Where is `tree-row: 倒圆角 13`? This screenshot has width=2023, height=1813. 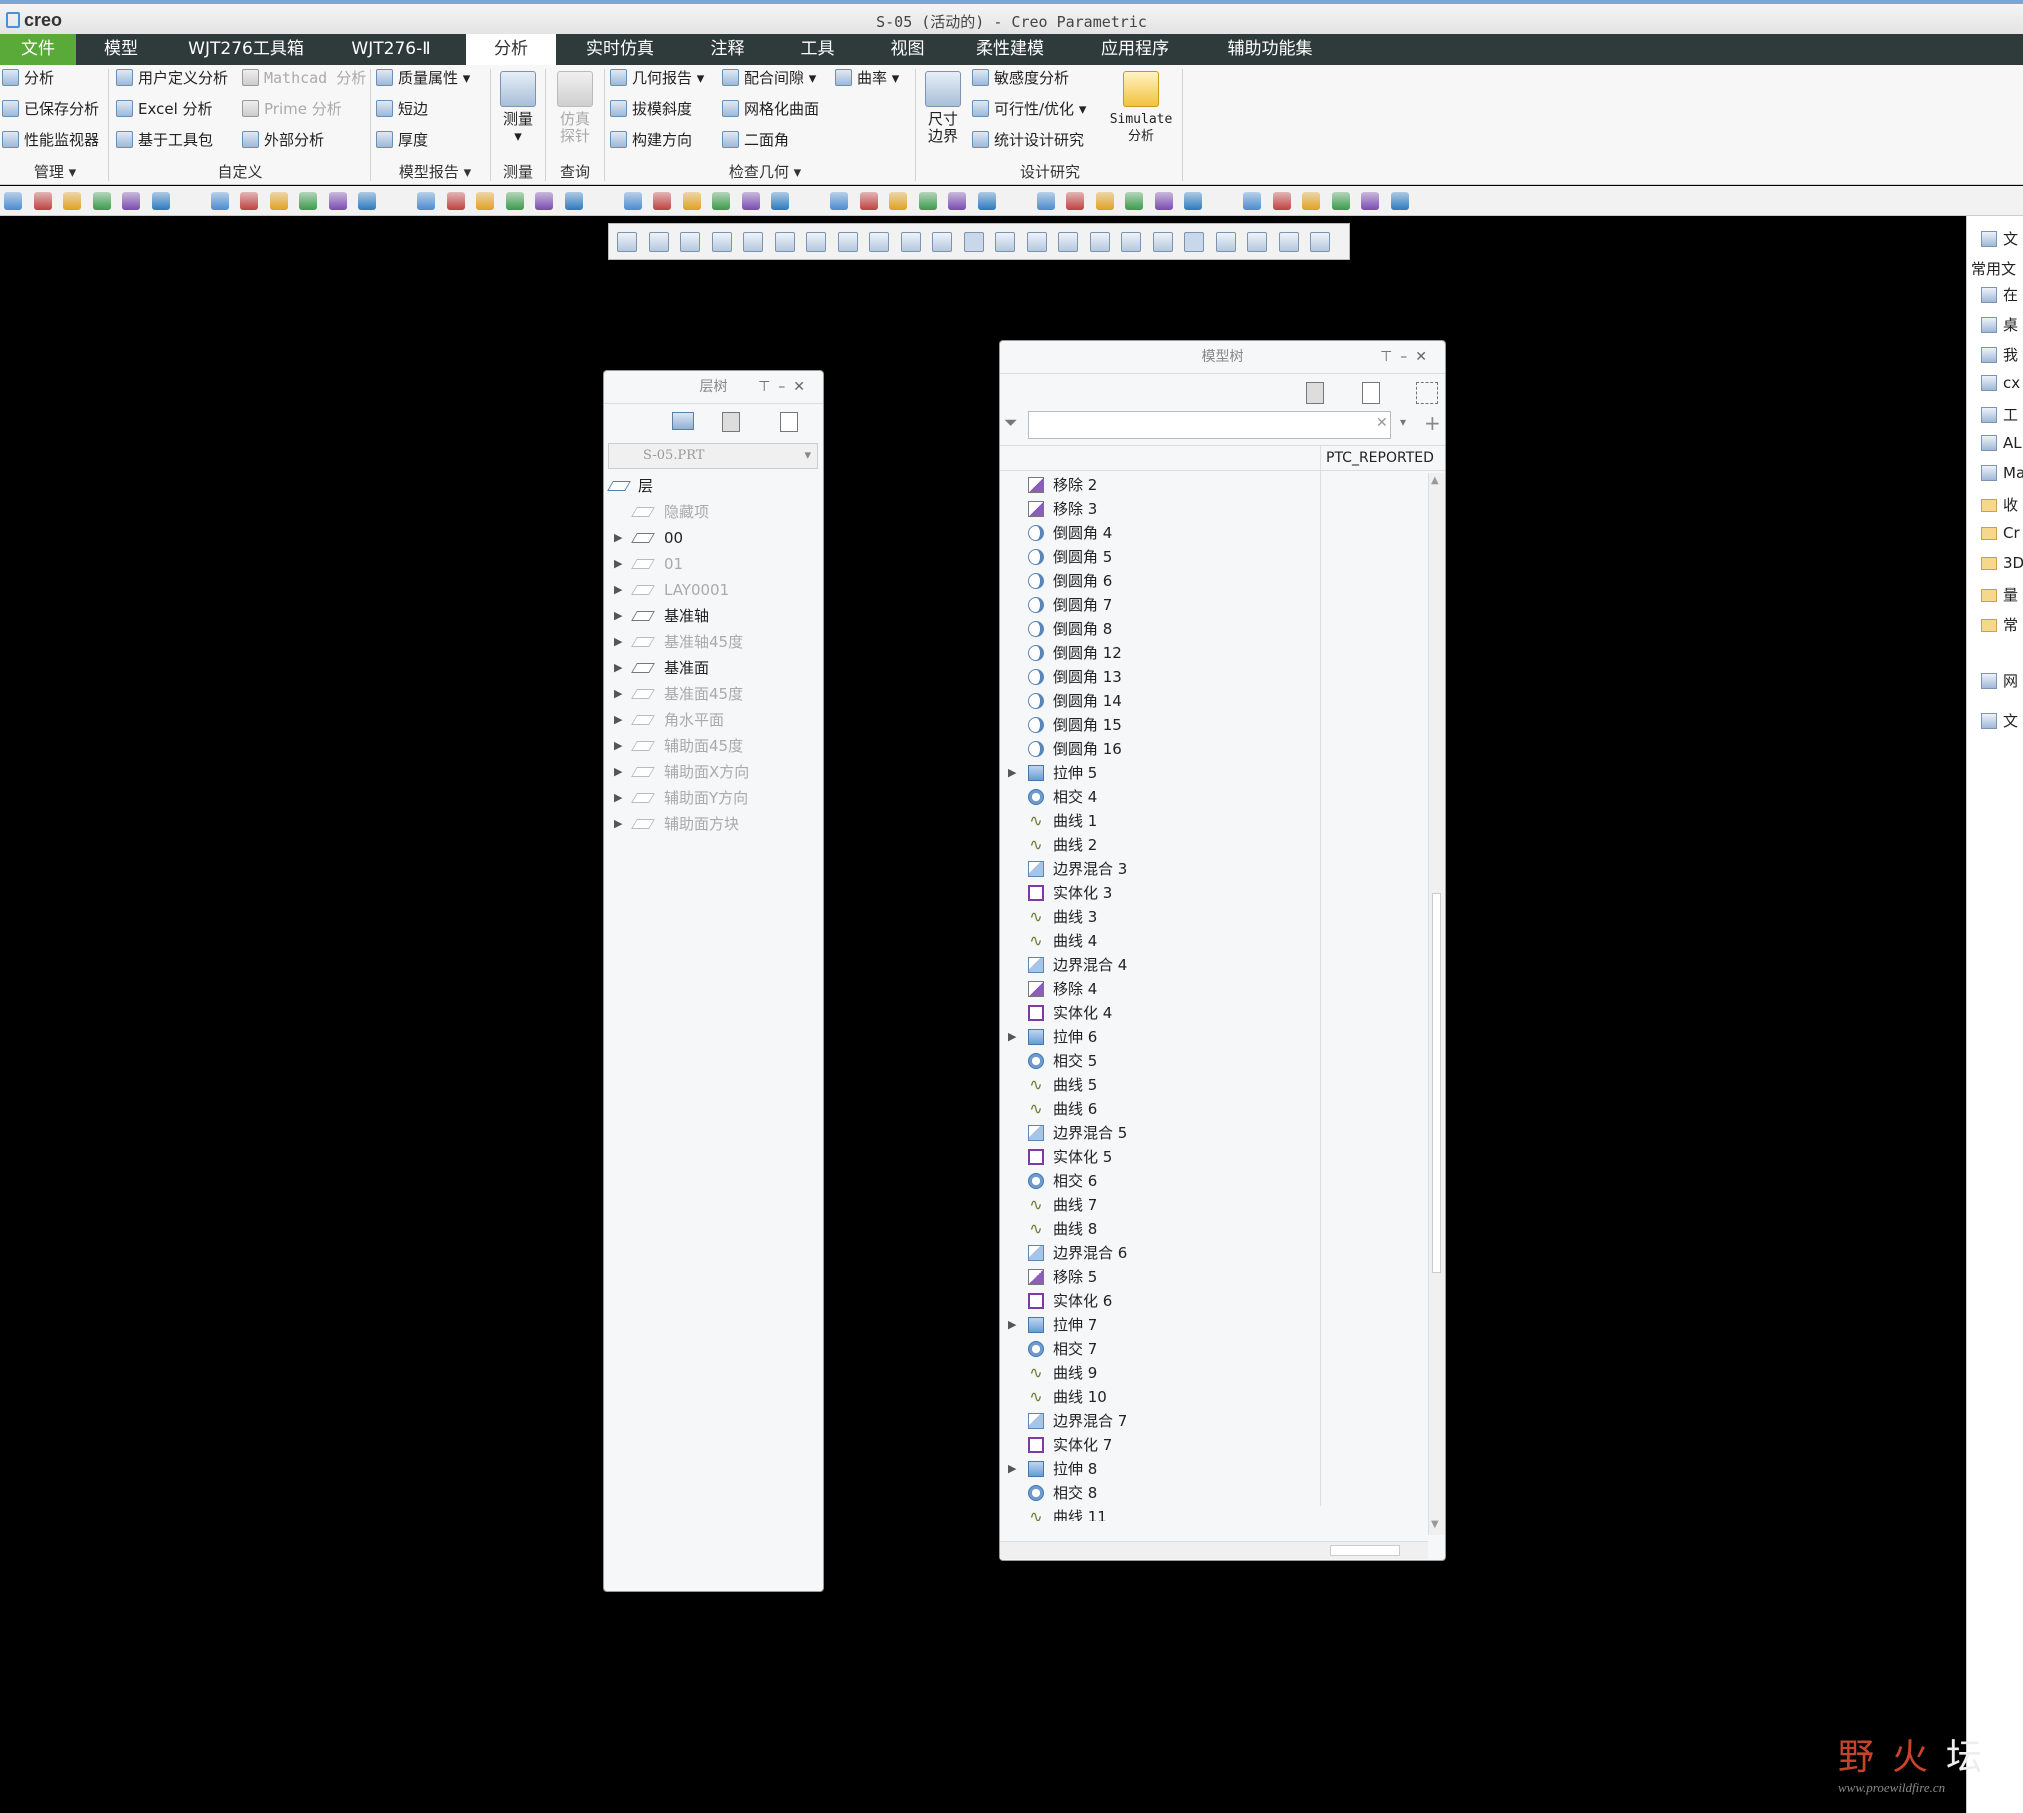
tree-row: 倒圆角 13 is located at coordinates (1160, 677).